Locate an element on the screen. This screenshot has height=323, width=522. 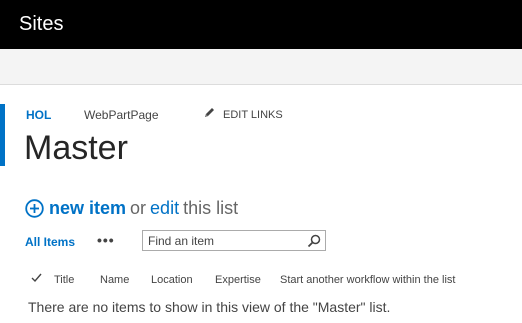
view-all-items: All Items is located at coordinates (50, 242).